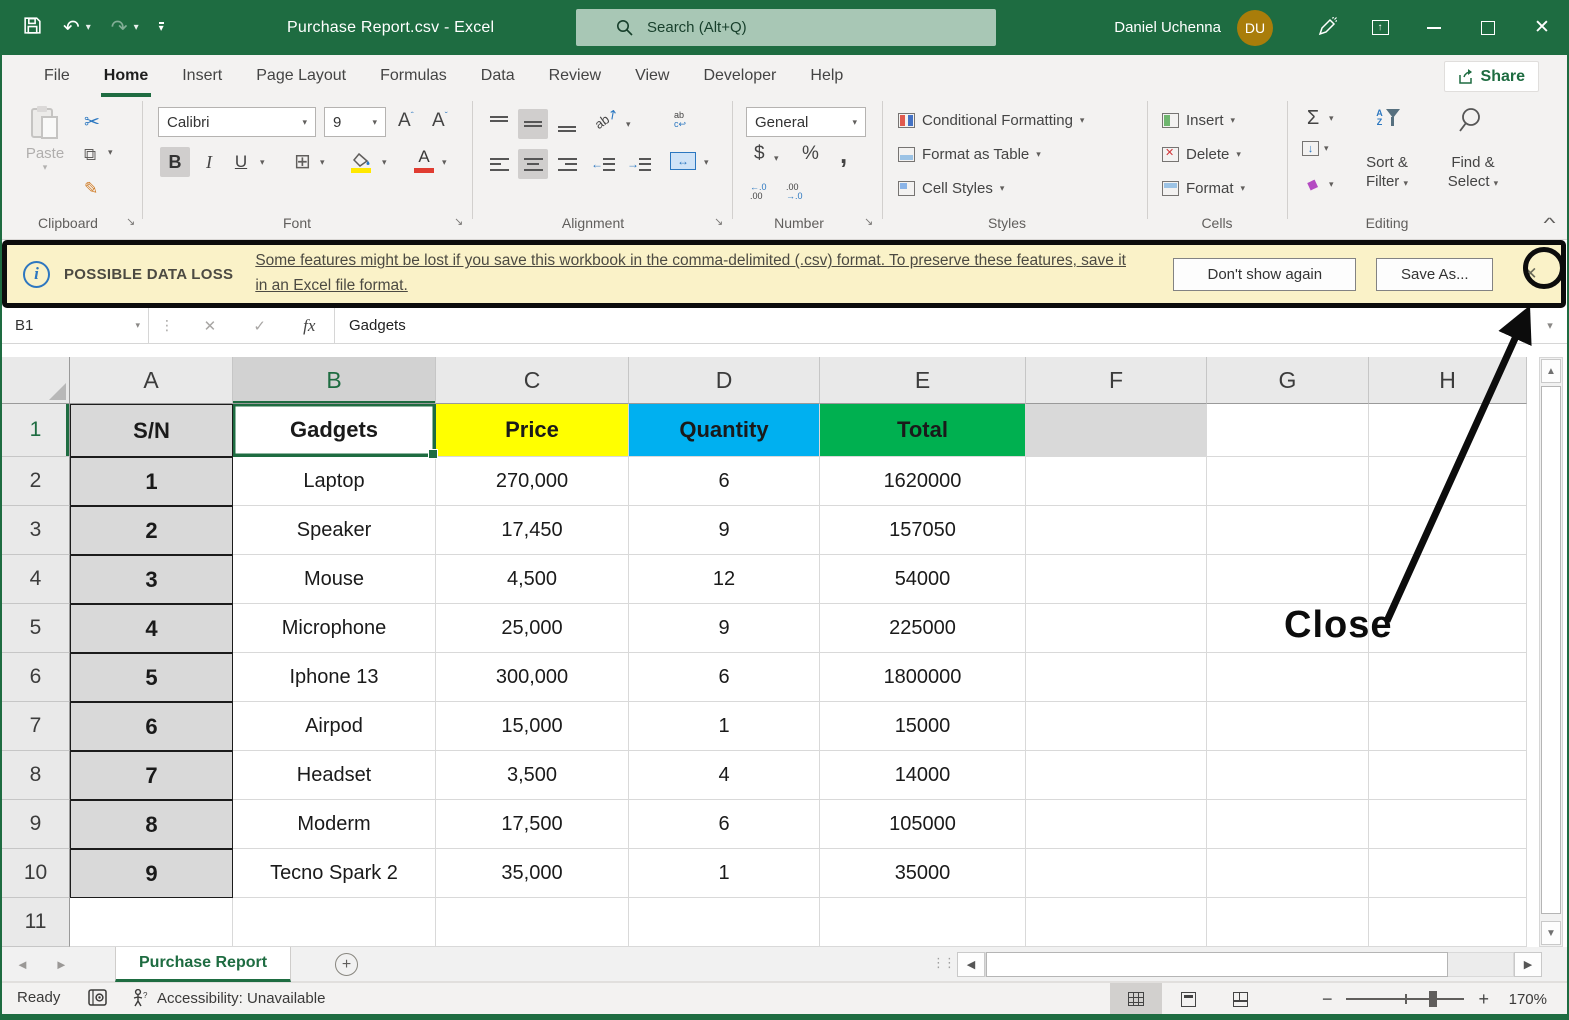  What do you see at coordinates (61, 964) in the screenshot?
I see `sheet-nav-right-icon: ►` at bounding box center [61, 964].